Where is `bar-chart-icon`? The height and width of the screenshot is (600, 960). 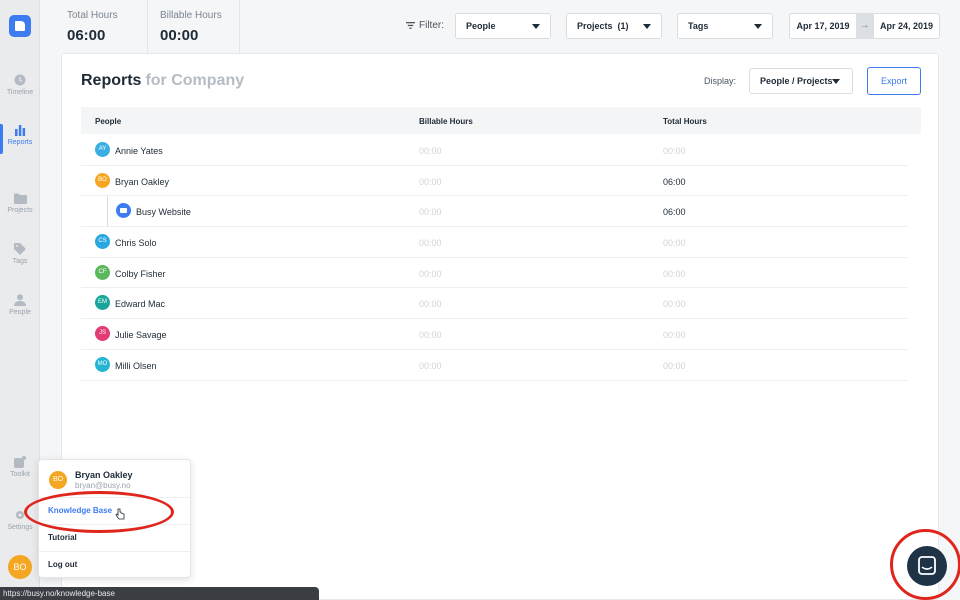
bar-chart-icon is located at coordinates (20, 130).